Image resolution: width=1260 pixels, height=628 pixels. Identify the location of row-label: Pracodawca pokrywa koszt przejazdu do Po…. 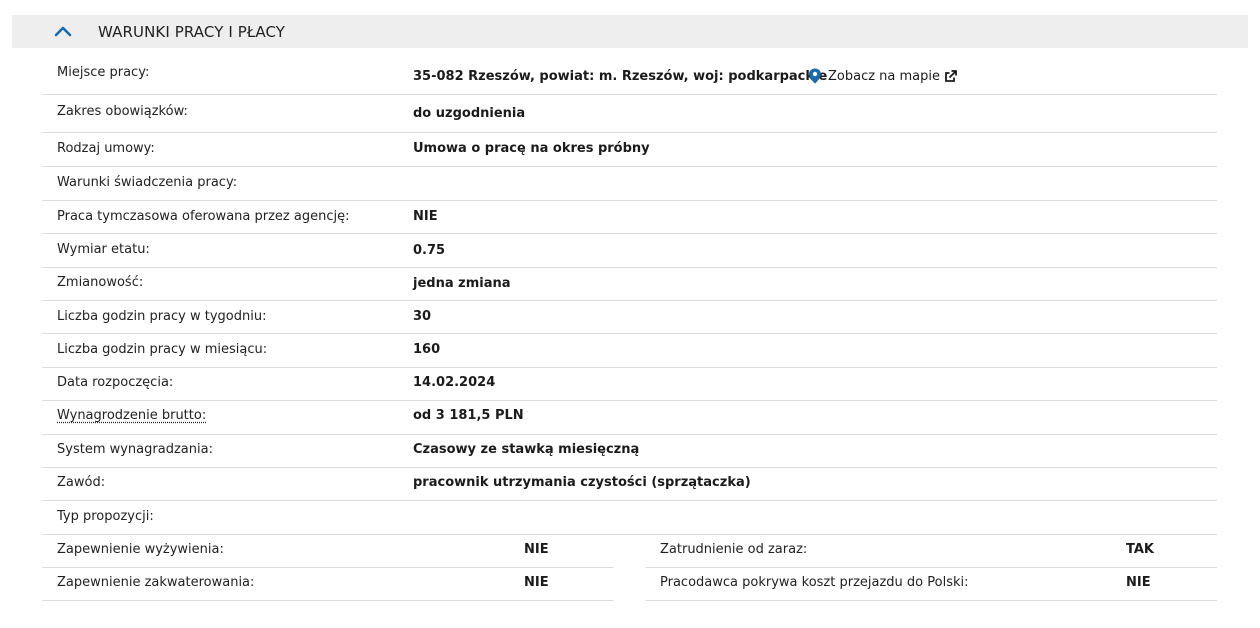
(814, 582).